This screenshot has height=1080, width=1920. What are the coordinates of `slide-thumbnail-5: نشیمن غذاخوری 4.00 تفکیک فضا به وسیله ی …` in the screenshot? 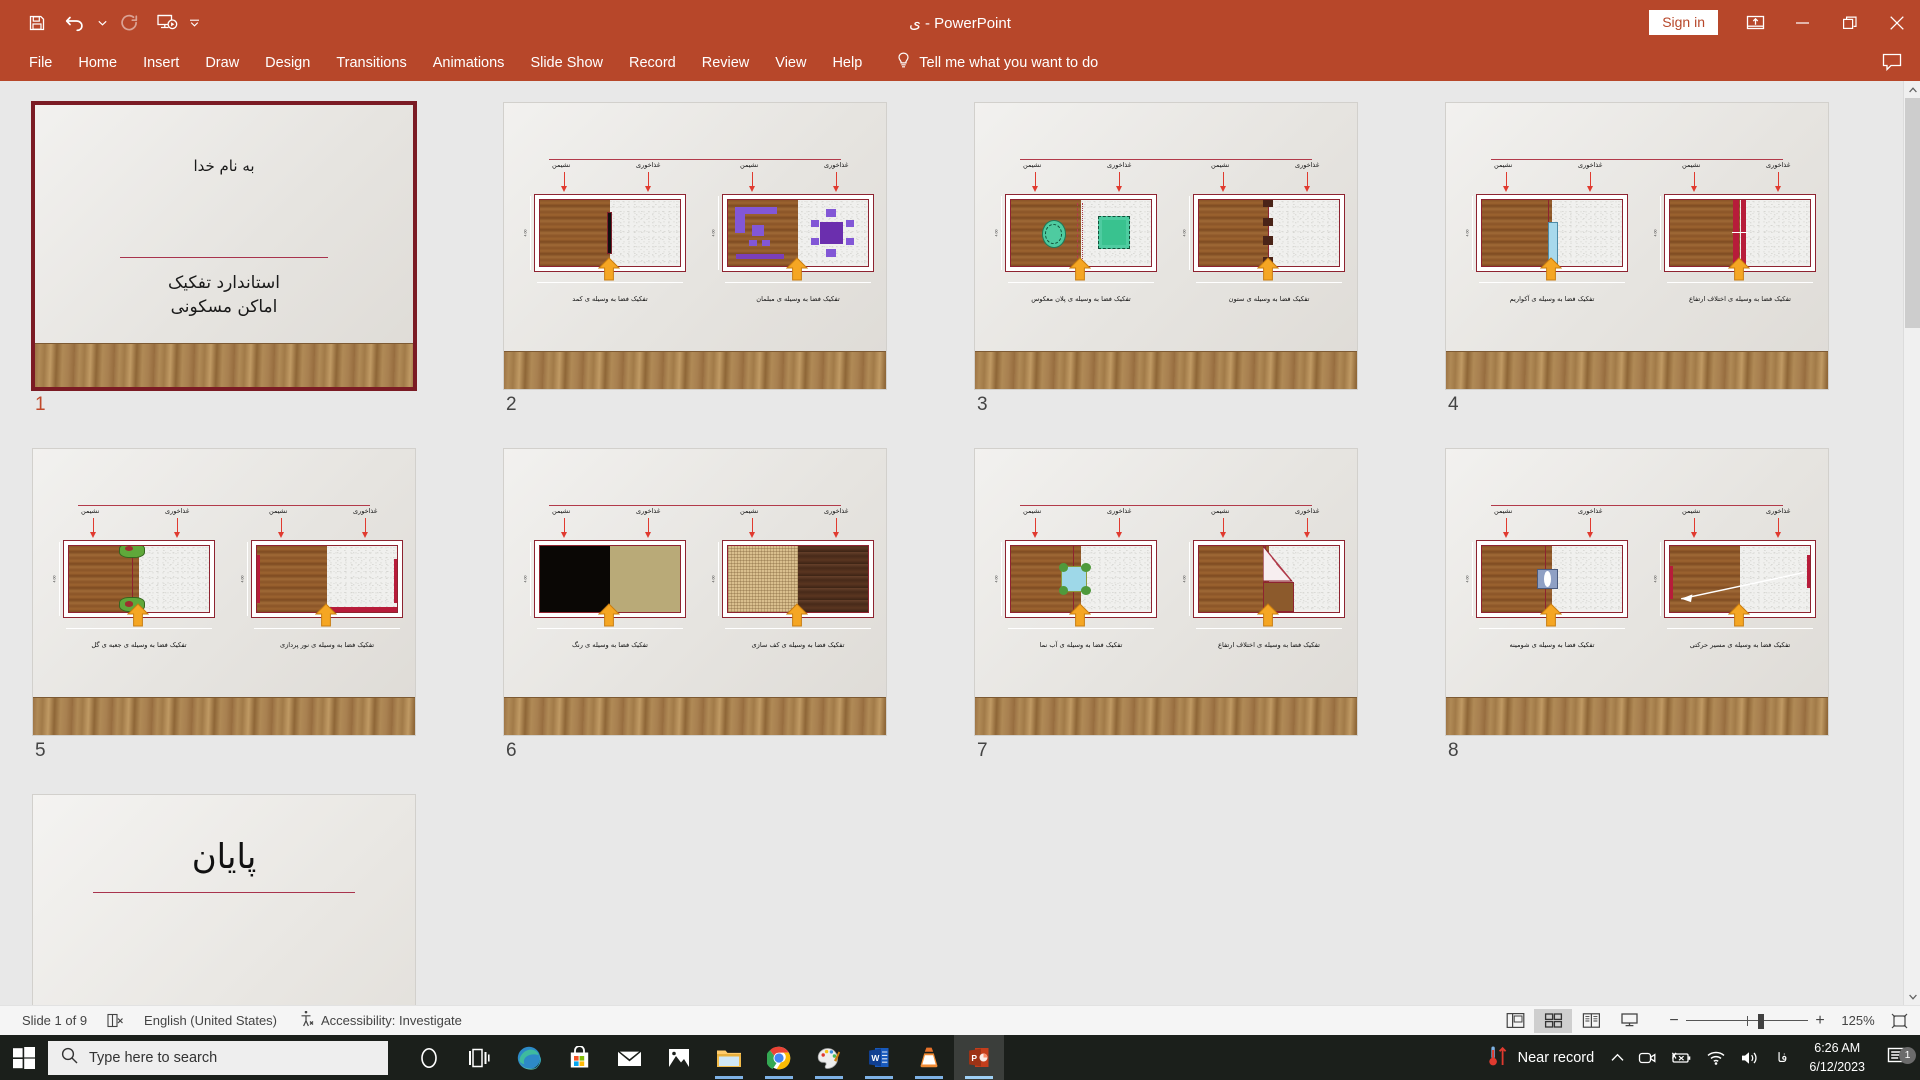 It's located at (243, 605).